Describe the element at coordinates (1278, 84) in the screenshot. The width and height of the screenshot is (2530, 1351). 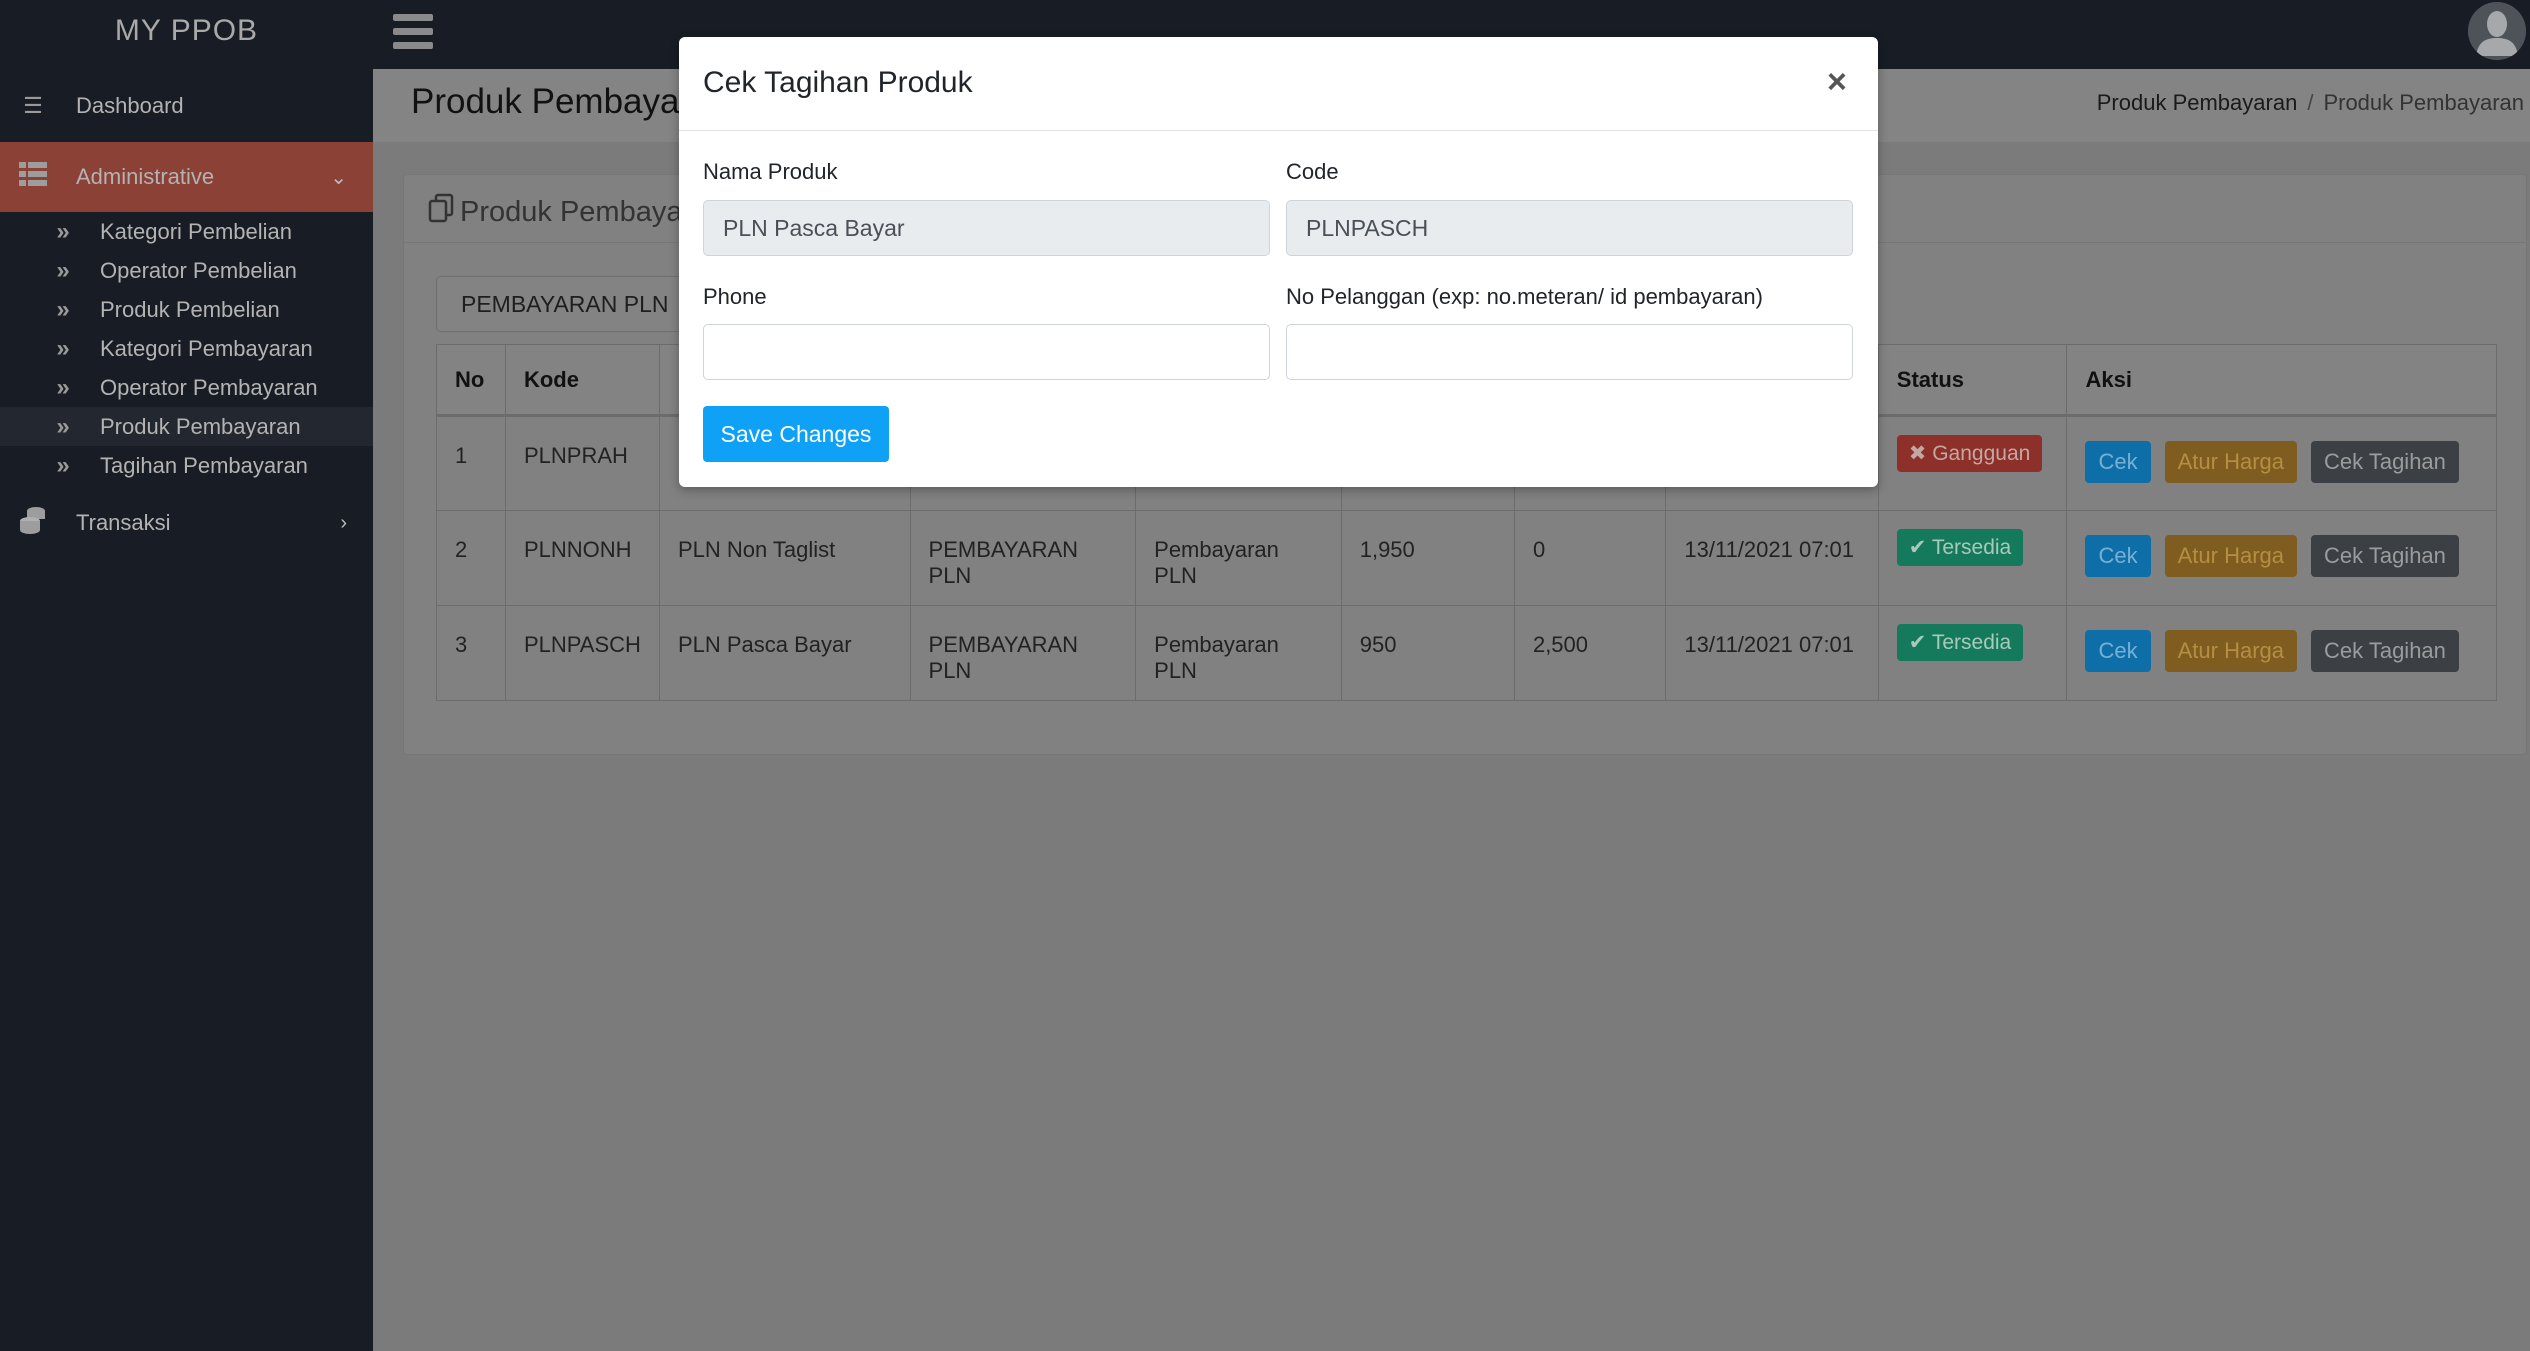
I see `modal-header: Cek Tagihan Produk ×` at that location.